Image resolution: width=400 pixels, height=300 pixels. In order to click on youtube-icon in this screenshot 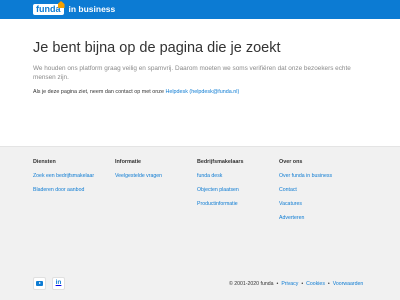, I will do `click(39, 283)`.